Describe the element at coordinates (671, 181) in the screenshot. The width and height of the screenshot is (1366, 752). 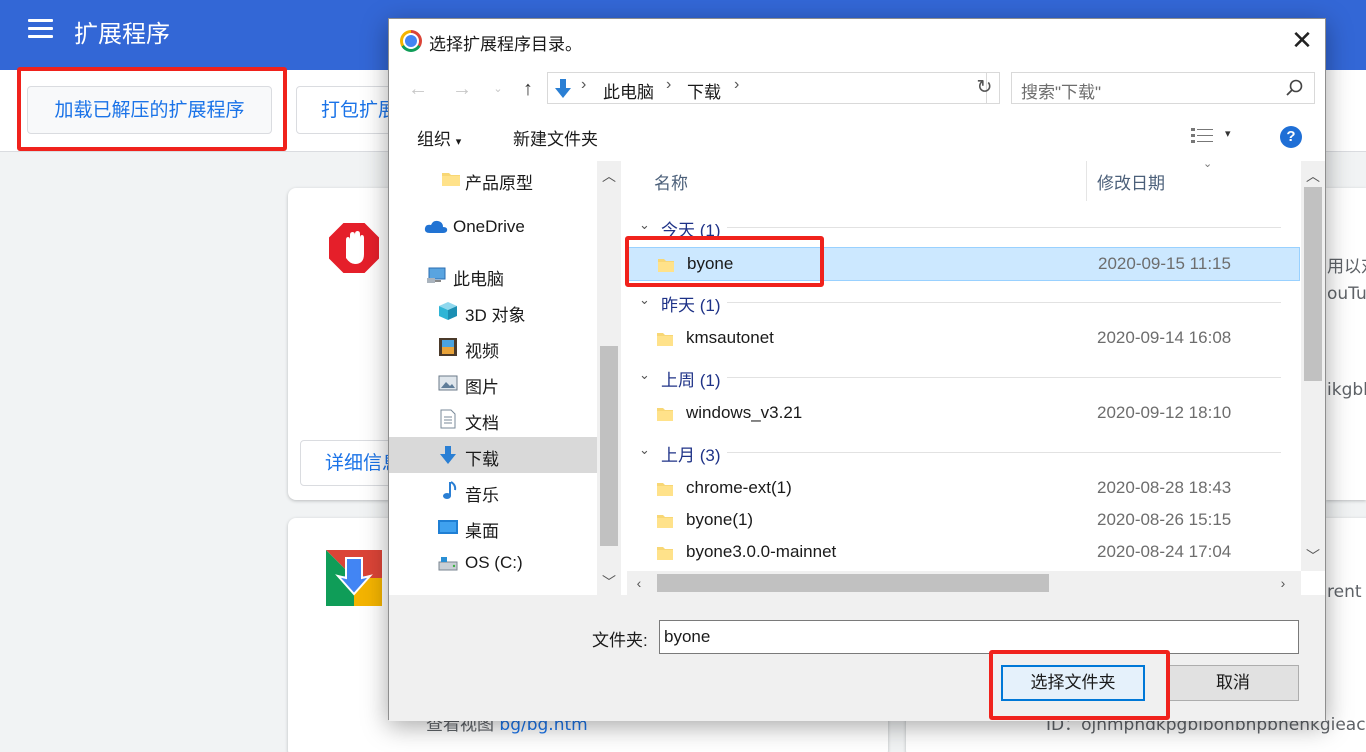
I see `column-header-name: 名称` at that location.